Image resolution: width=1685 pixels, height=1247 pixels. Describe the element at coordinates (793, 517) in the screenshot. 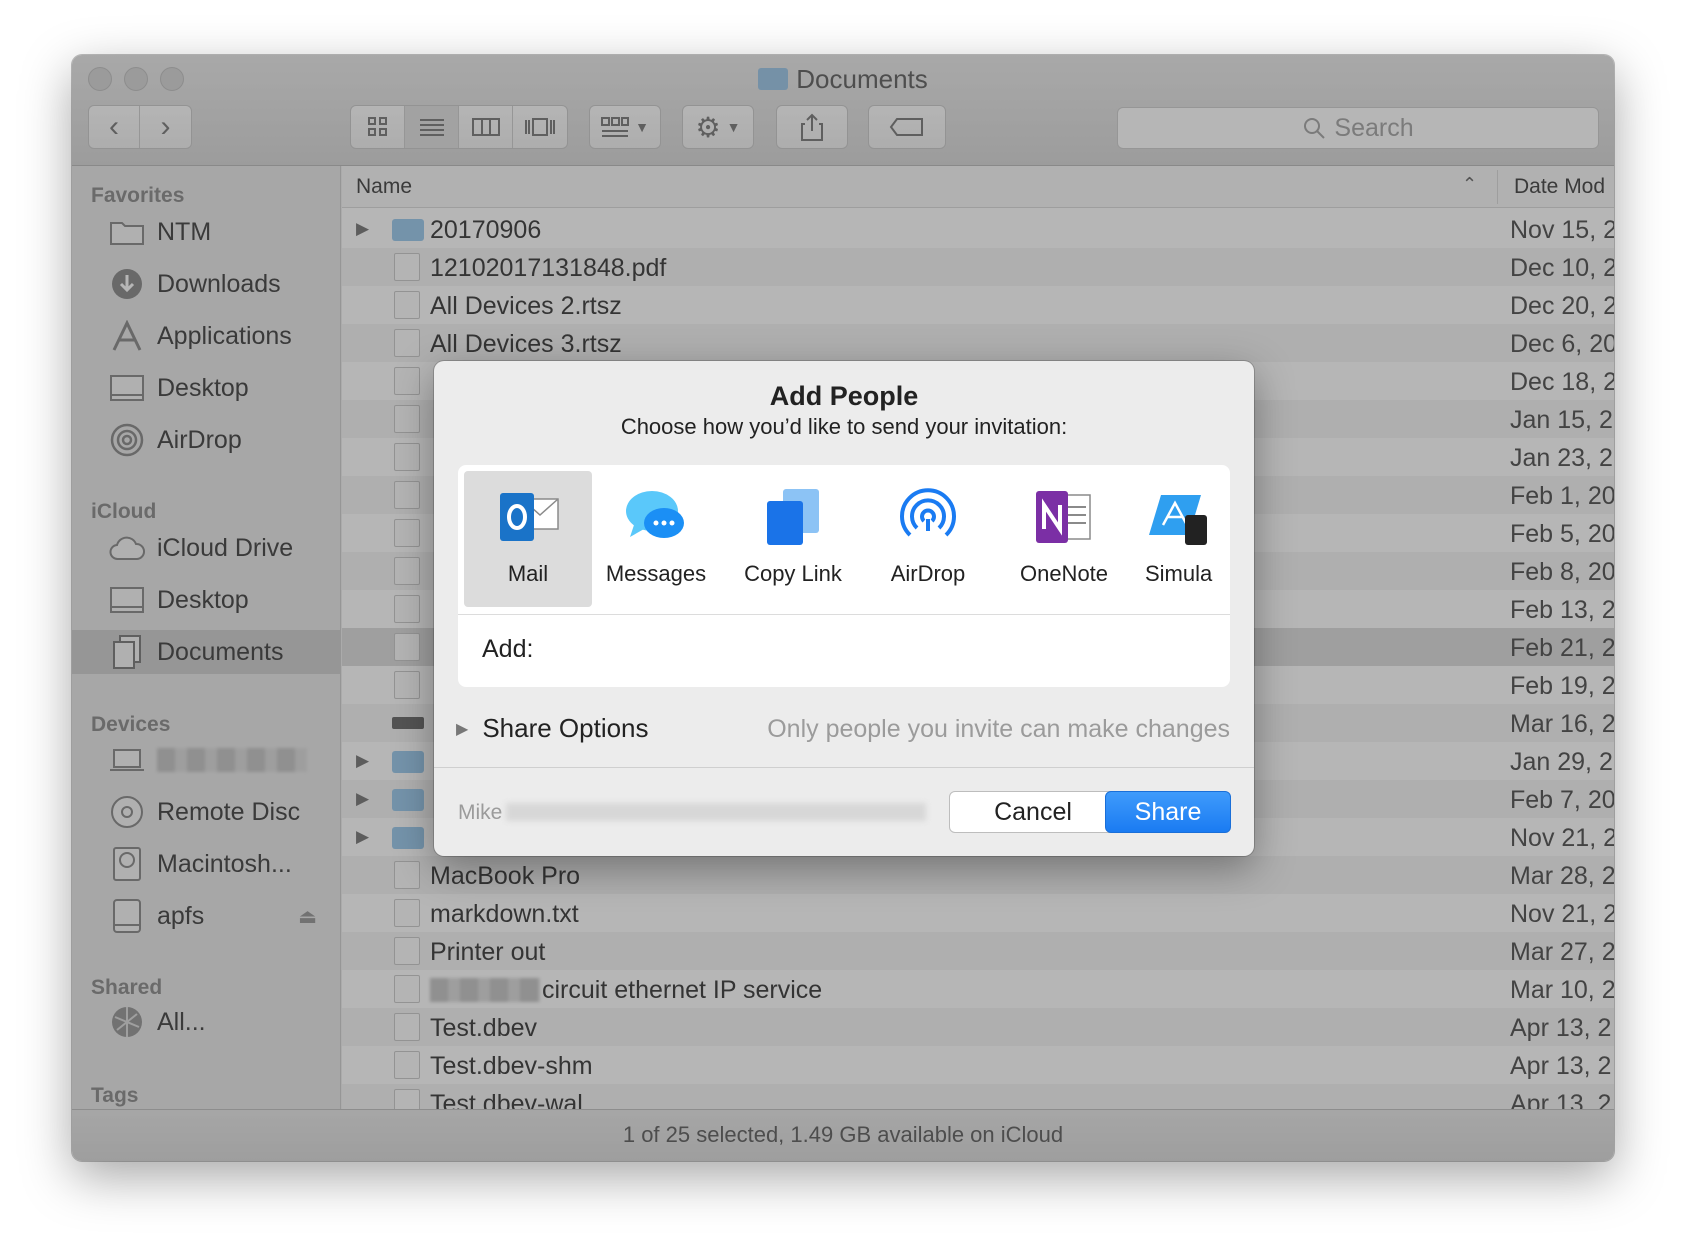

I see `copy-link-icon` at that location.